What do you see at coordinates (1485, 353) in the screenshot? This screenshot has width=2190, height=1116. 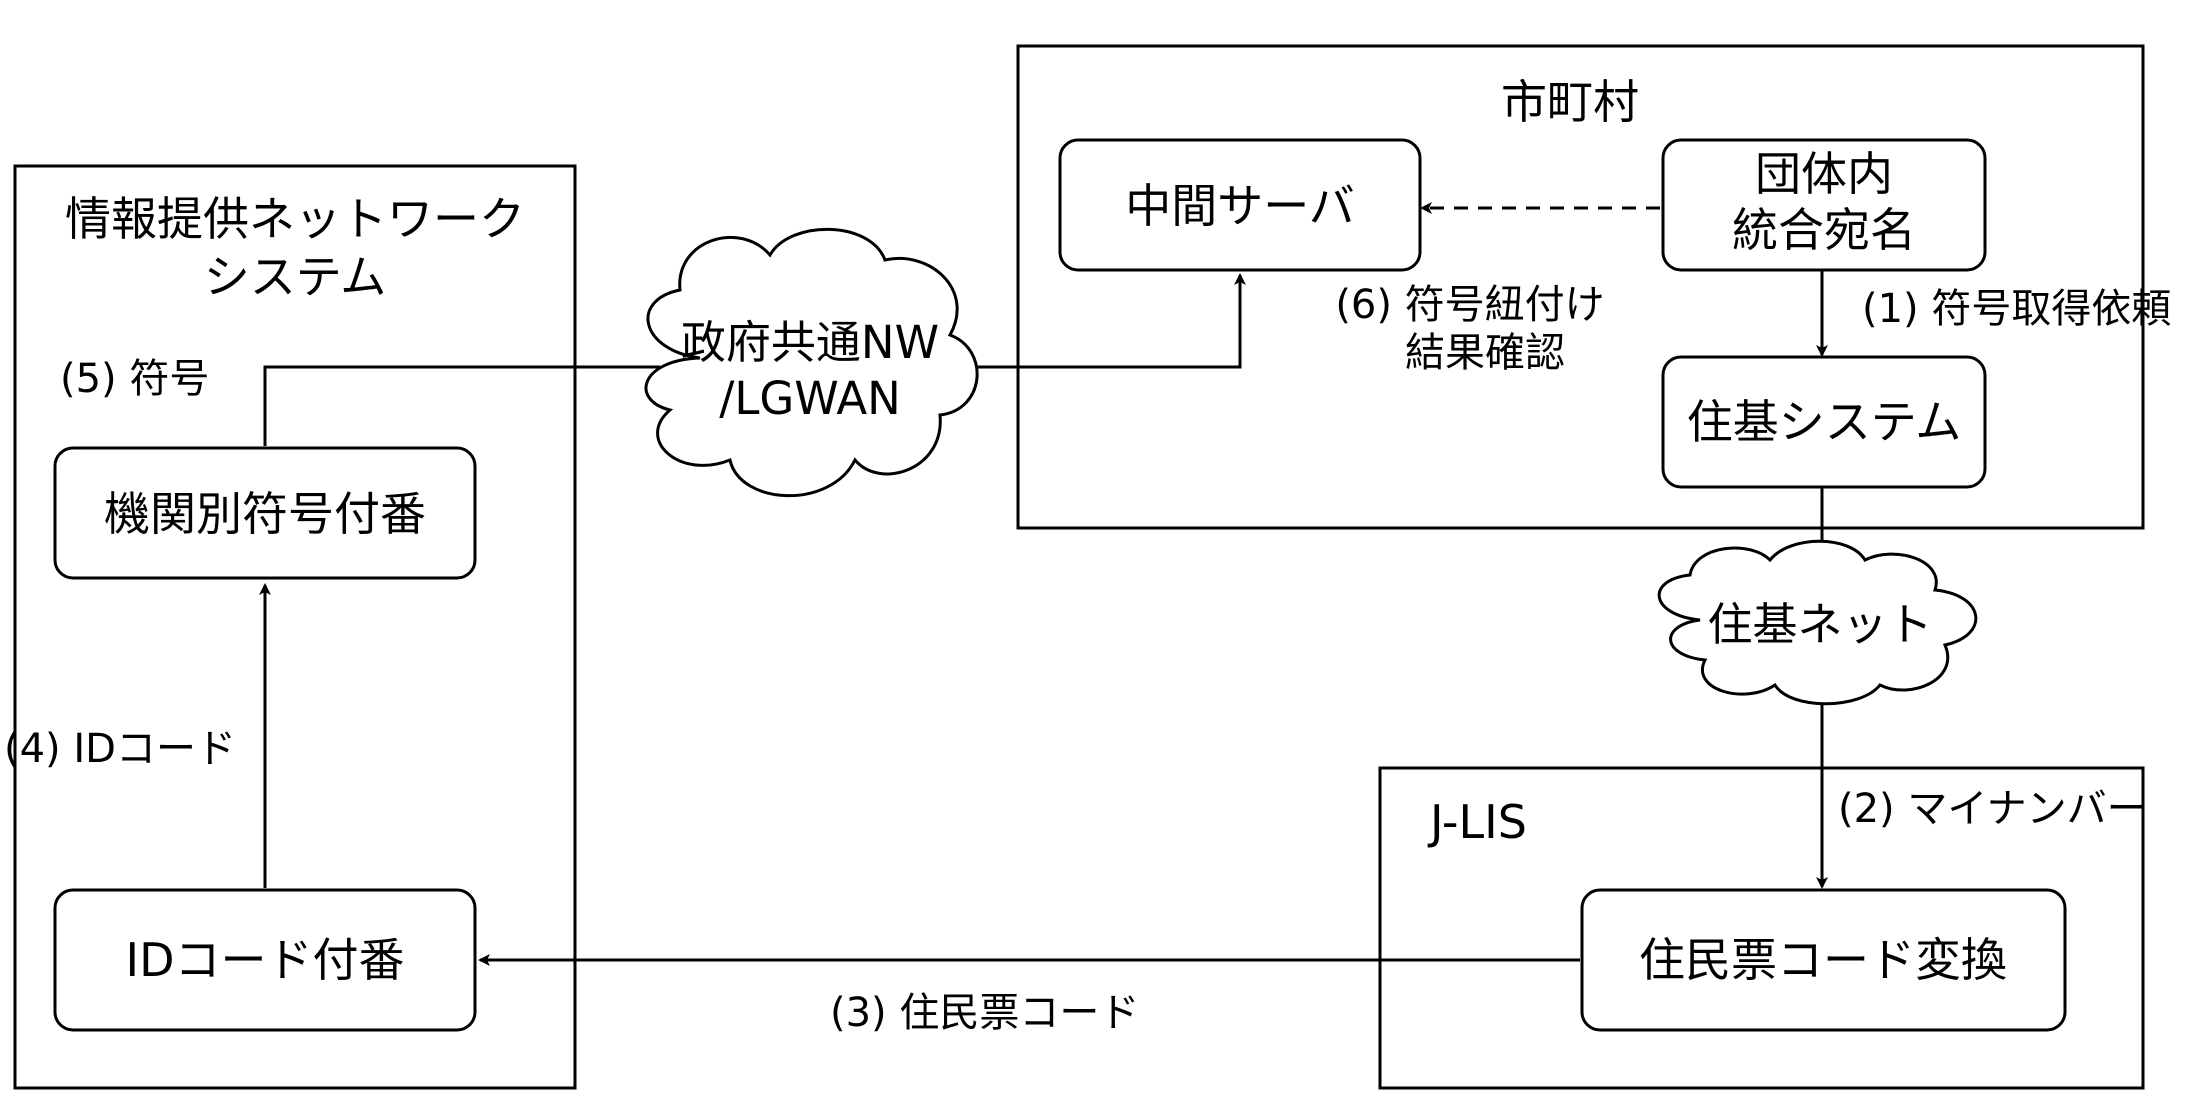 I see `label-step6-line2: 結果確認` at bounding box center [1485, 353].